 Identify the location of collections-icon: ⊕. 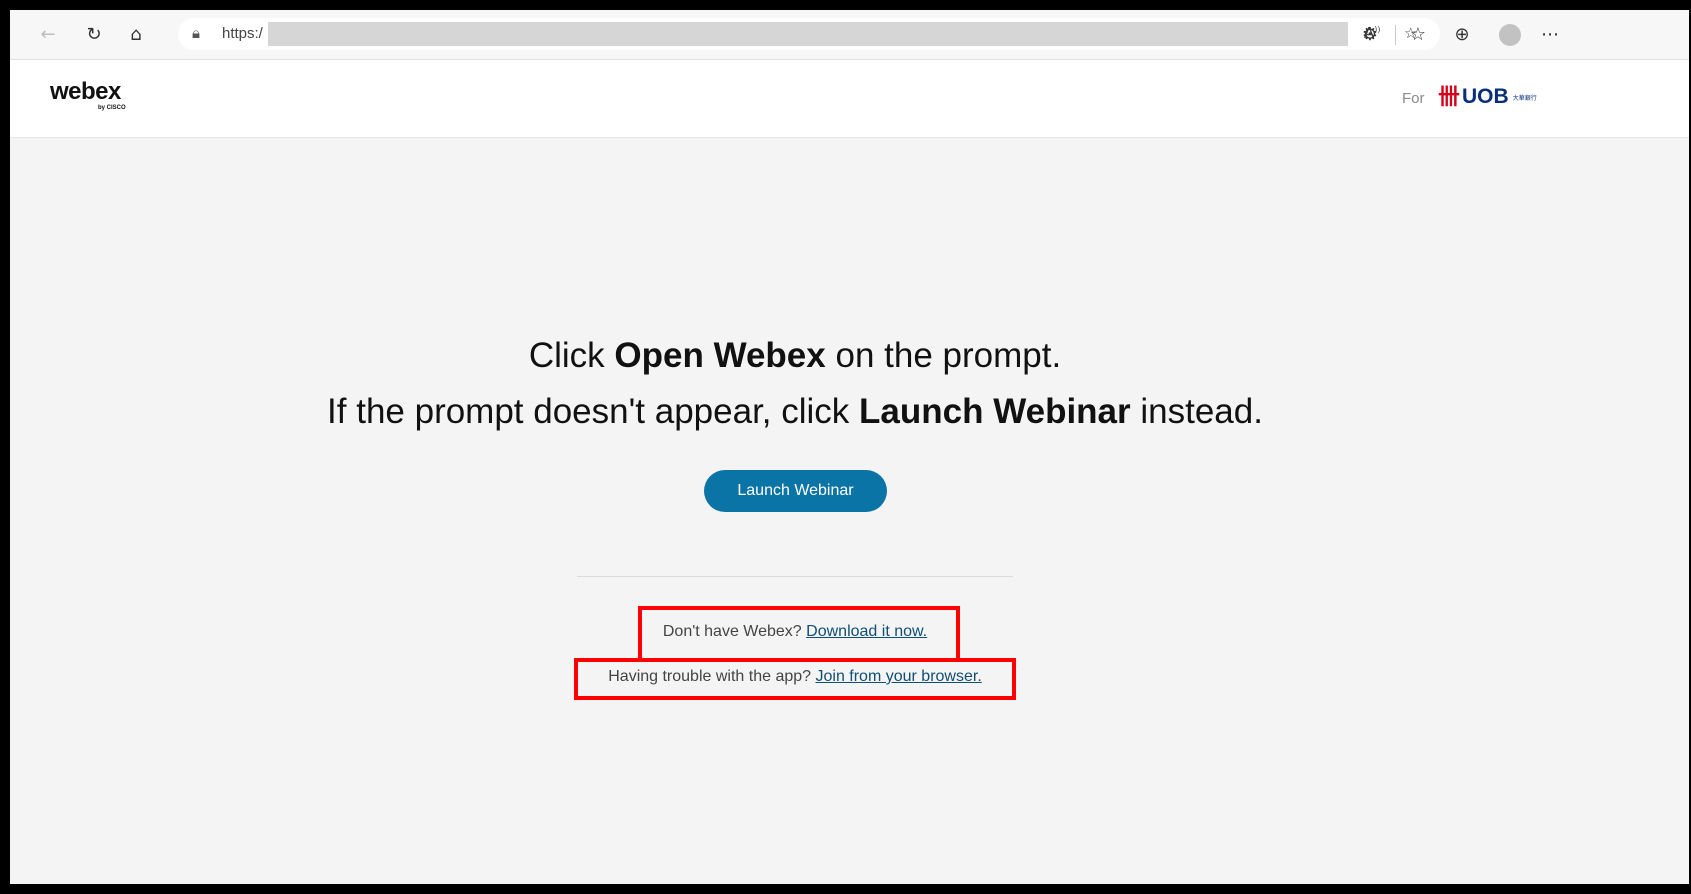
(1462, 34).